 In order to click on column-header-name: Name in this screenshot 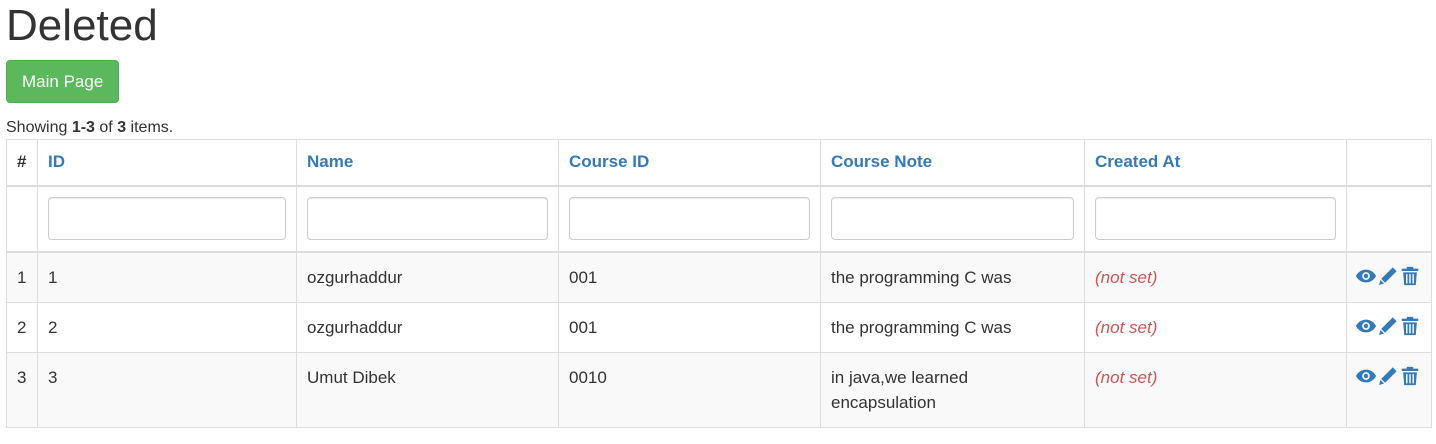, I will do `click(427, 163)`.